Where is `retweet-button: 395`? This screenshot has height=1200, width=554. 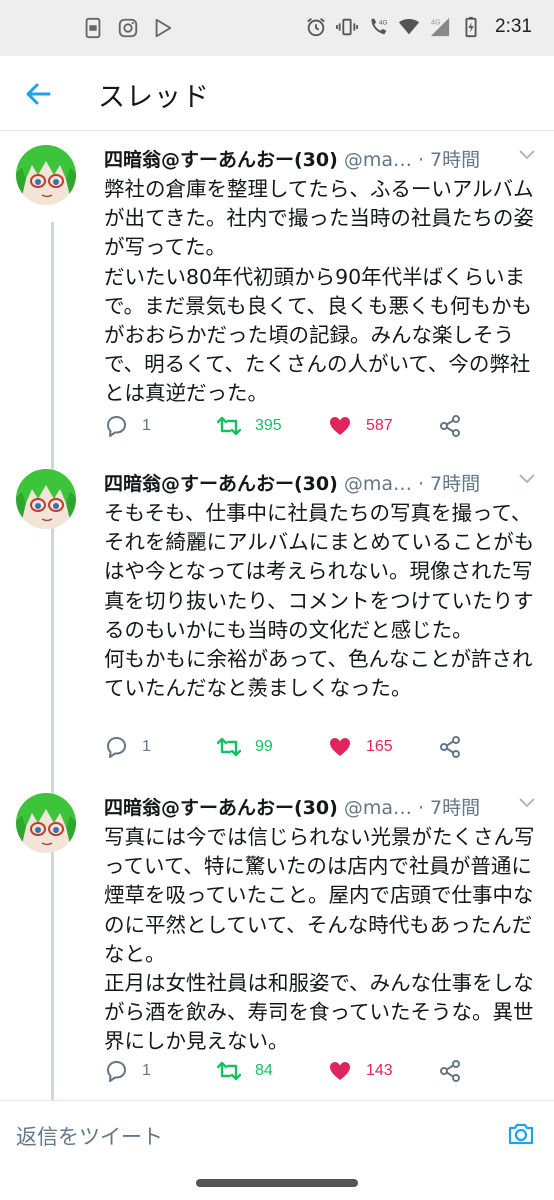 retweet-button: 395 is located at coordinates (249, 426).